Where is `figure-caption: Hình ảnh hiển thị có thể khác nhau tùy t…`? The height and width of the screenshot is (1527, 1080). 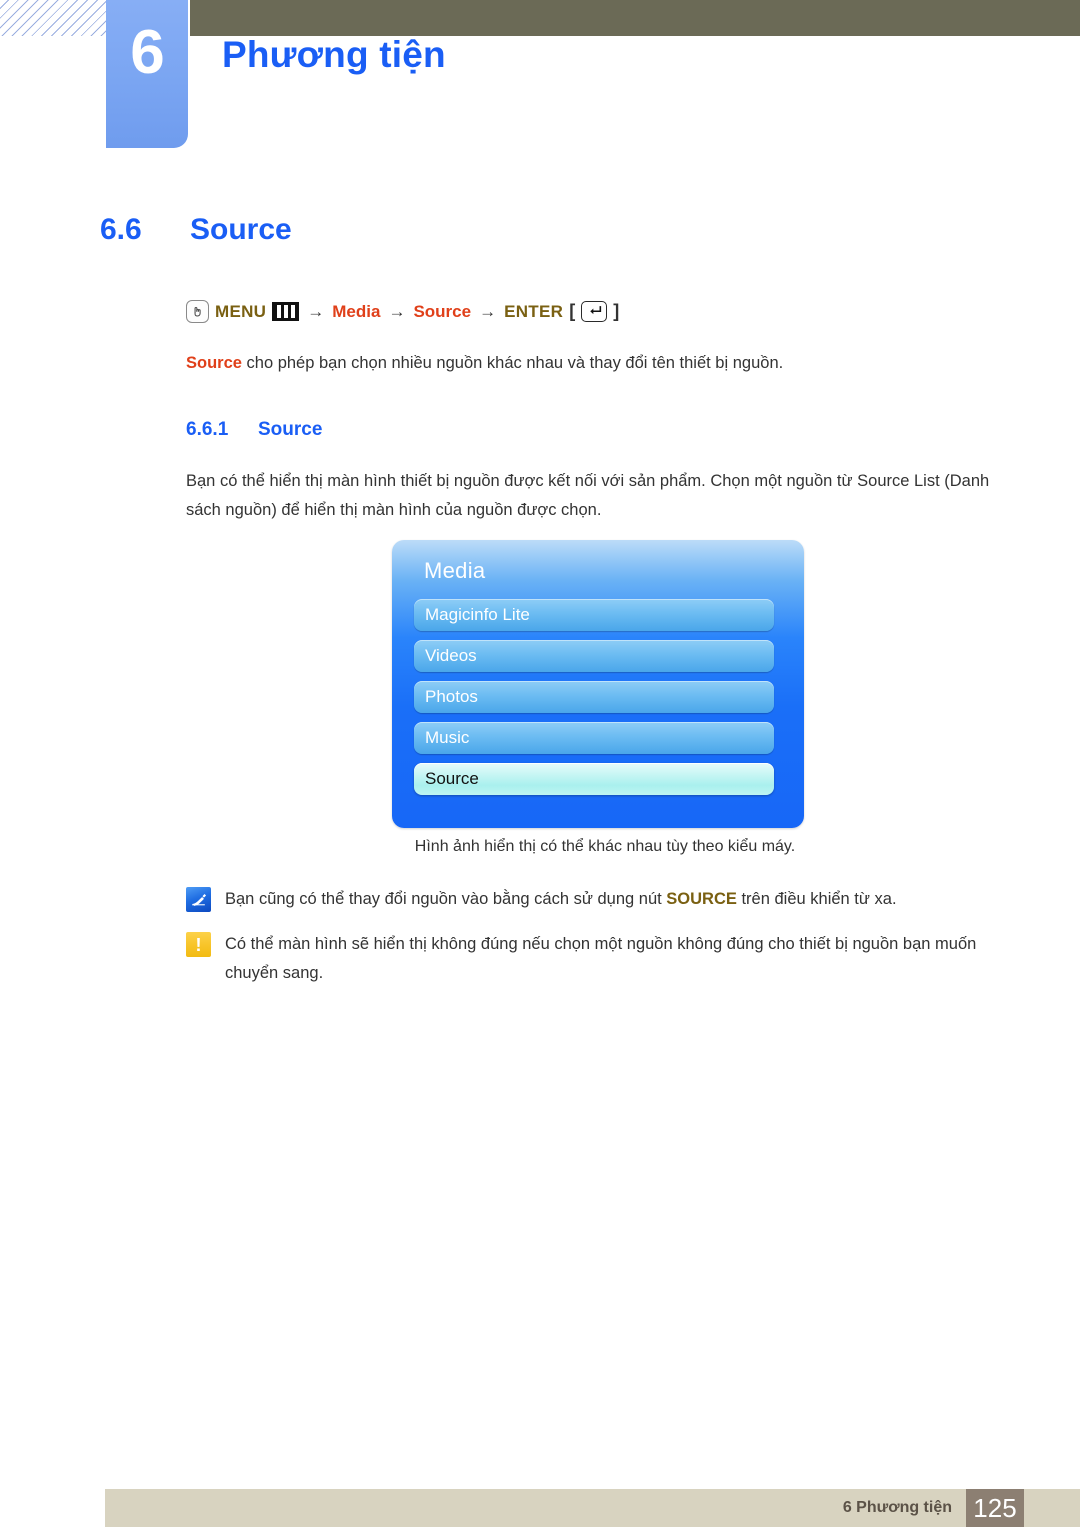
figure-caption: Hình ảnh hiển thị có thể khác nhau tùy t… is located at coordinates (605, 846).